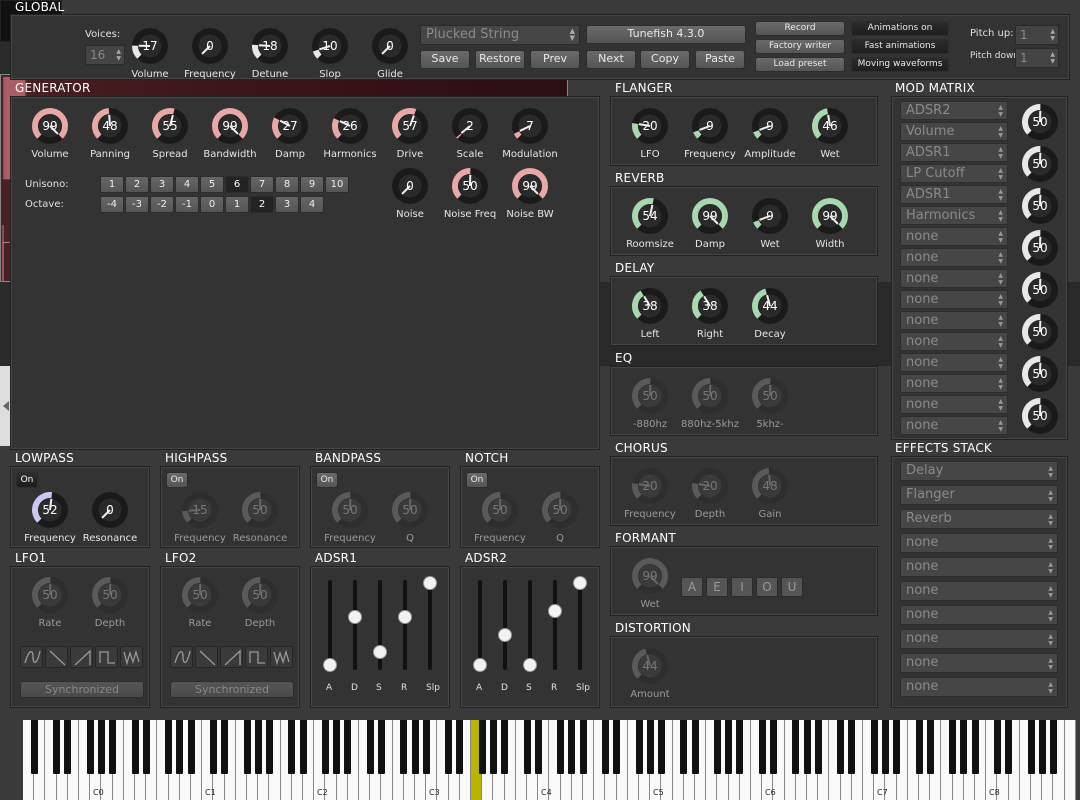  Describe the element at coordinates (237, 204) in the screenshot. I see `octave-cell: 1` at that location.